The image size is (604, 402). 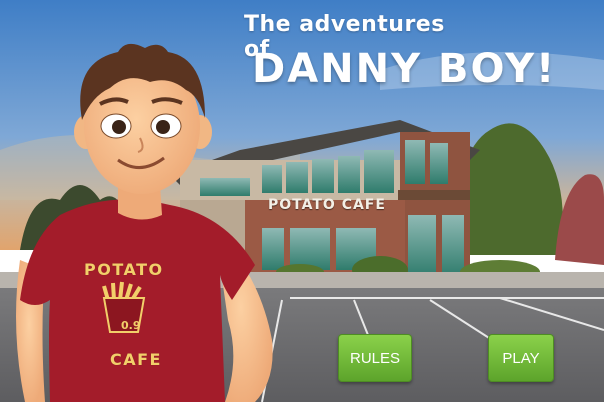 What do you see at coordinates (404, 69) in the screenshot?
I see `game-title: DANNY BOY!` at bounding box center [404, 69].